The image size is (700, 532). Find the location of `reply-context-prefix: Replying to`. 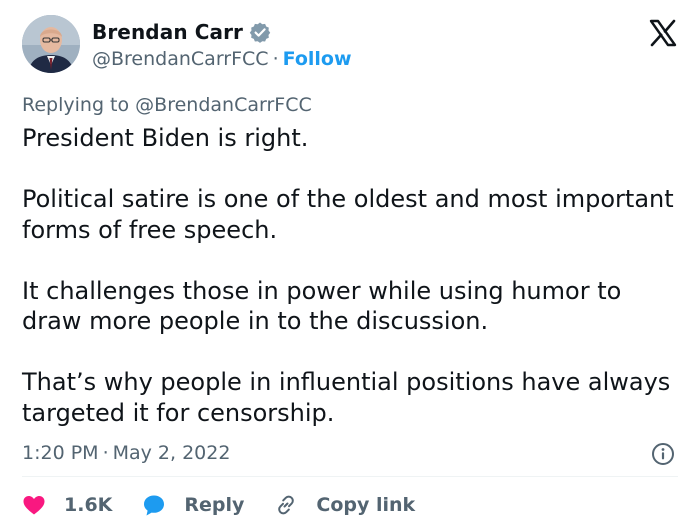

reply-context-prefix: Replying to is located at coordinates (76, 105).